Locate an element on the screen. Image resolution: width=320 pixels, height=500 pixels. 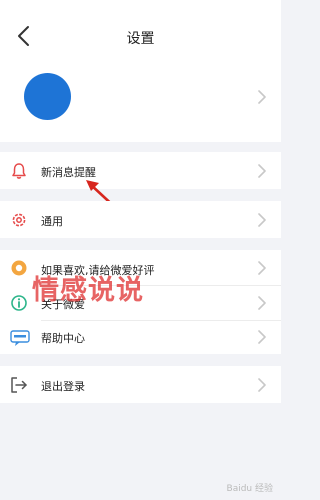
help-icon is located at coordinates (20, 338).